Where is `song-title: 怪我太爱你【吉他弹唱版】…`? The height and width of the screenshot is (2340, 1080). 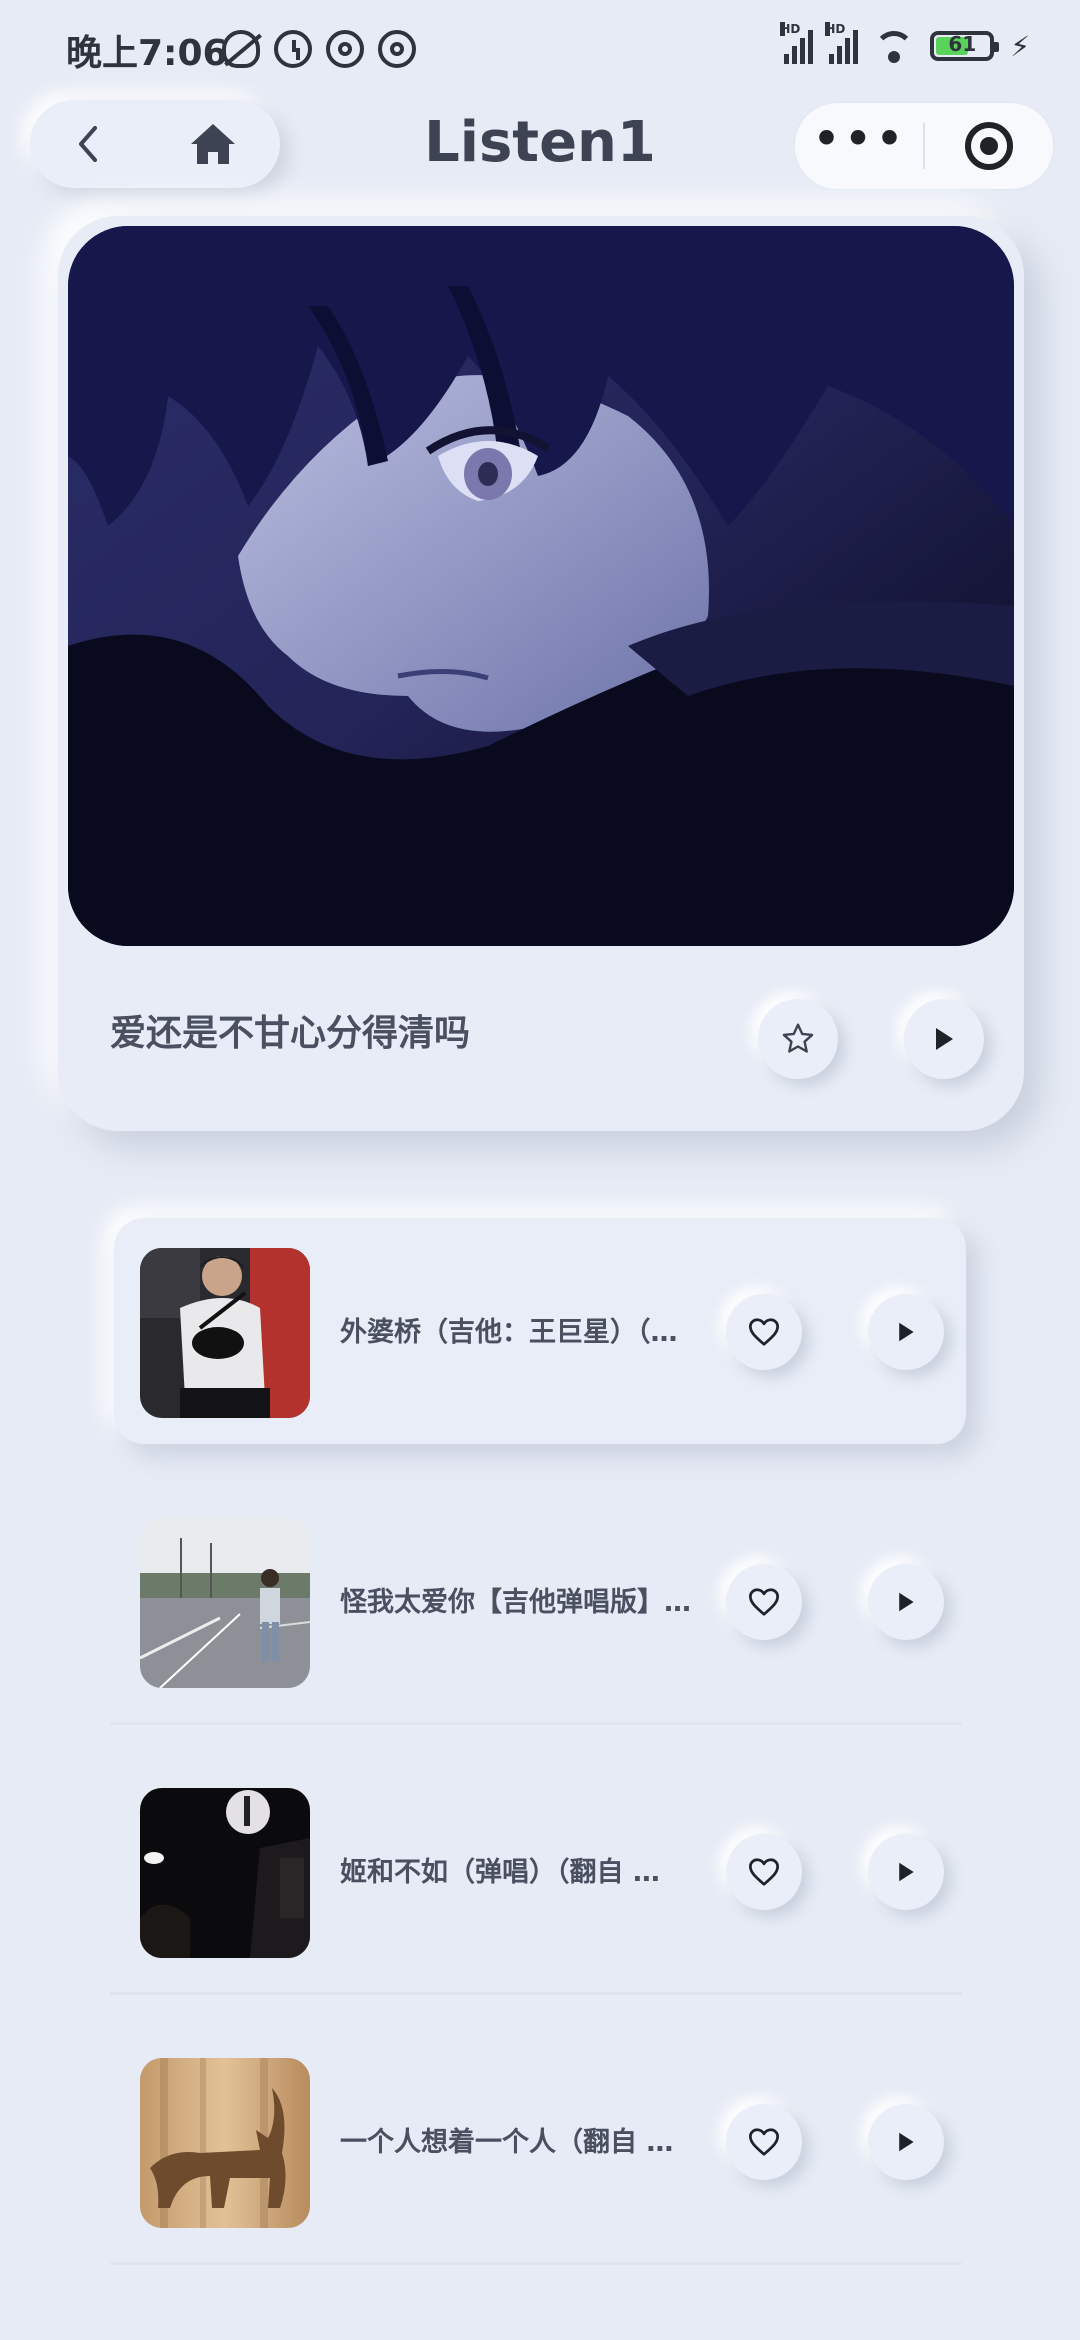
song-title: 怪我太爱你【吉他弹唱版】… is located at coordinates (515, 1602).